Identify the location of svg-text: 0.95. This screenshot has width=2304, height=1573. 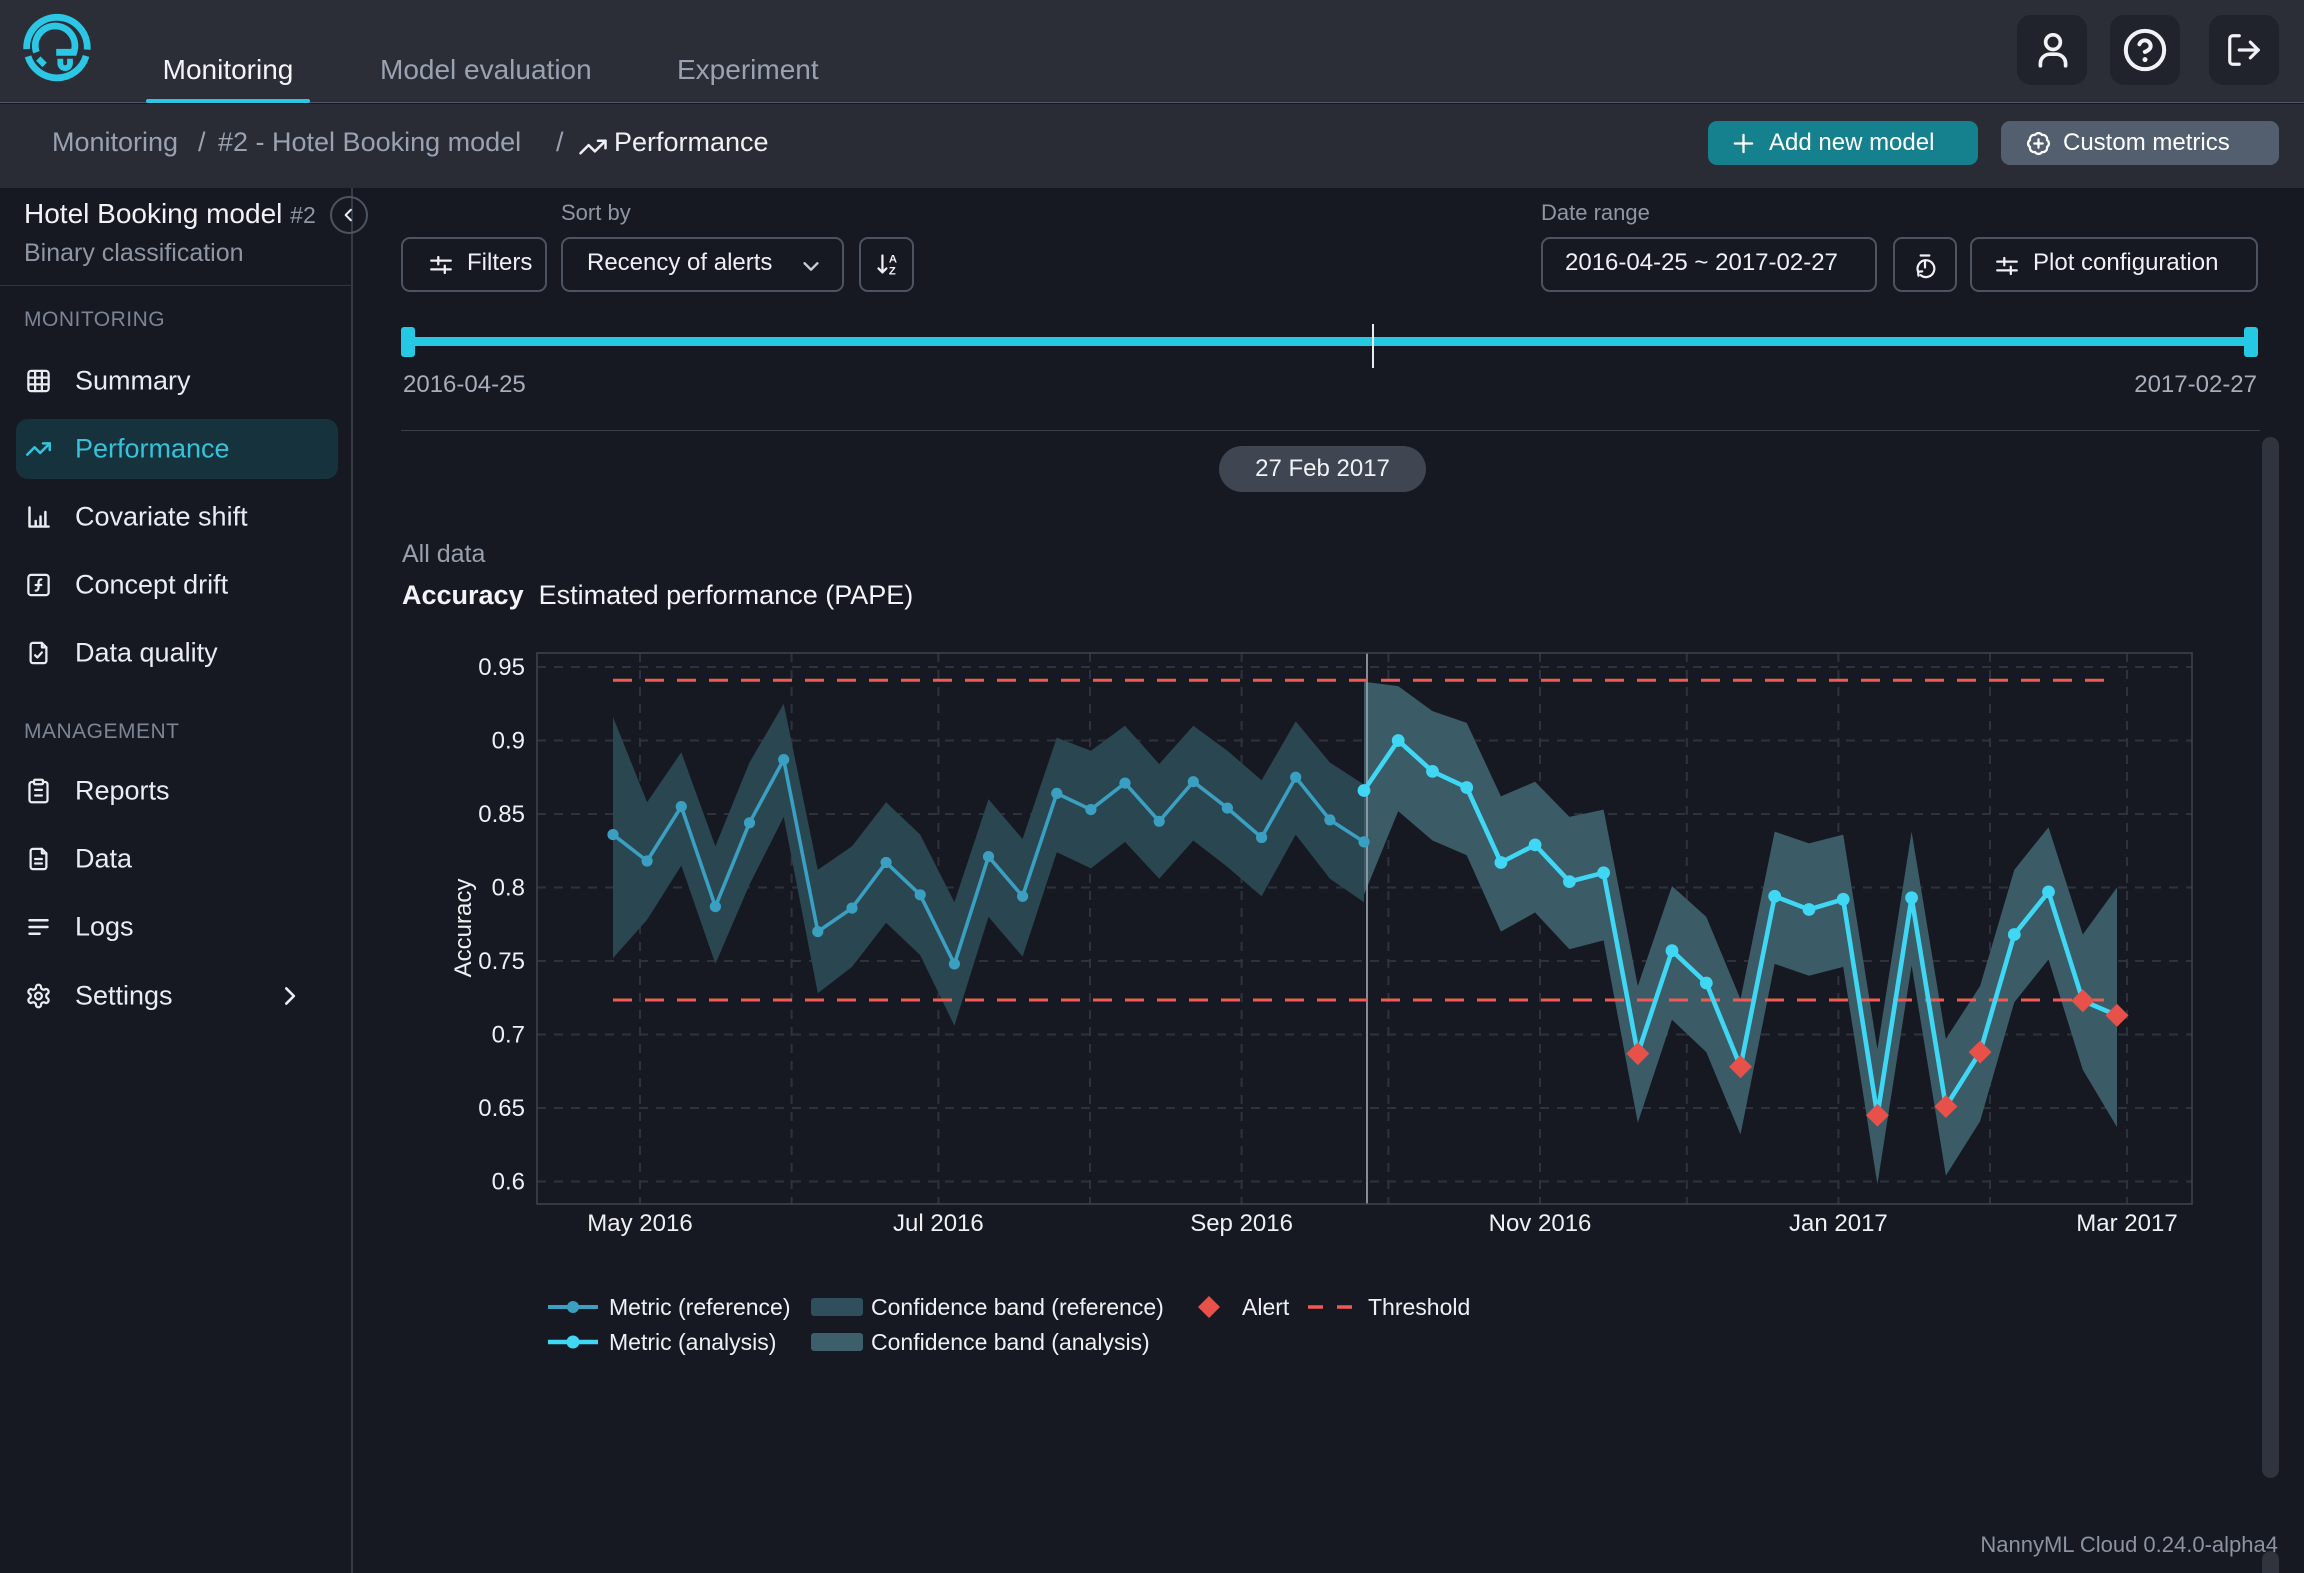
(501, 667).